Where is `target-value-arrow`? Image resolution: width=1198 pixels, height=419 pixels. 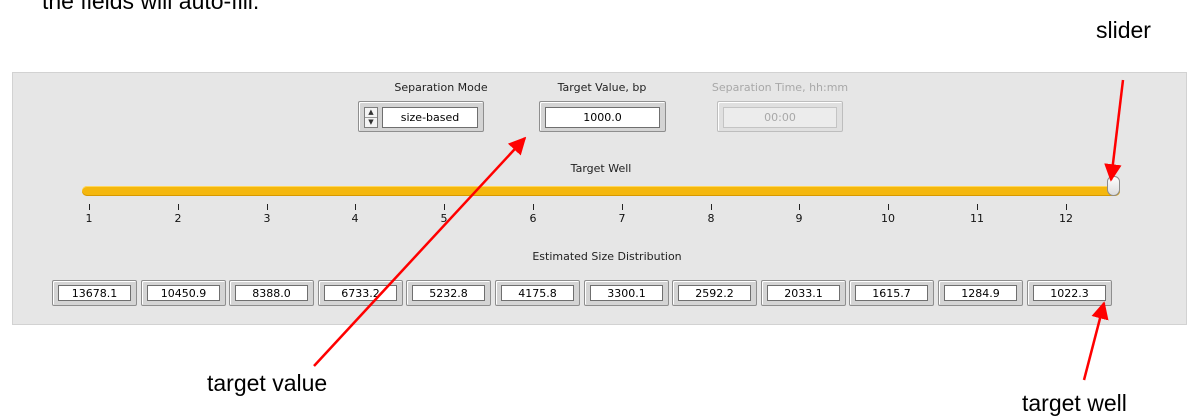
target-value-arrow is located at coordinates (420, 251).